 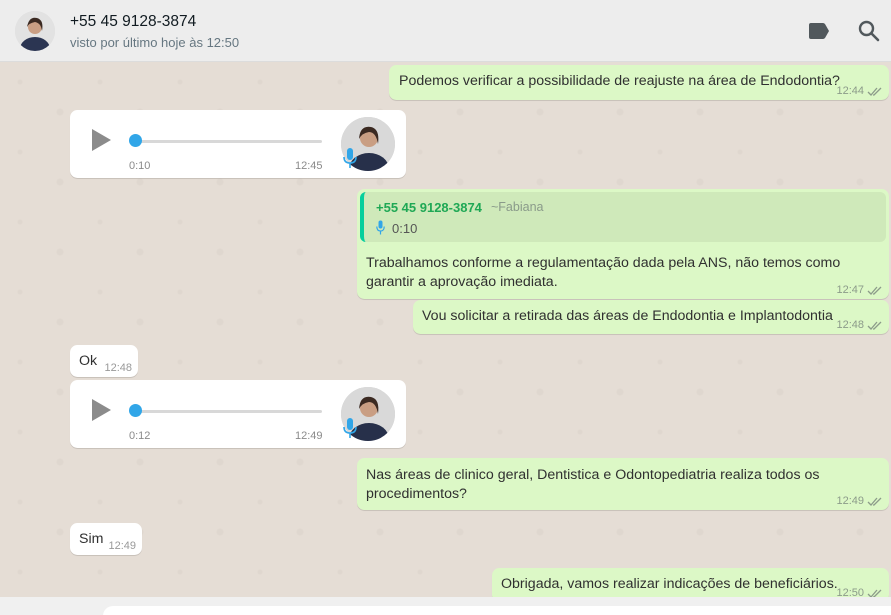 I want to click on message-meta: 12:44, so click(x=859, y=91).